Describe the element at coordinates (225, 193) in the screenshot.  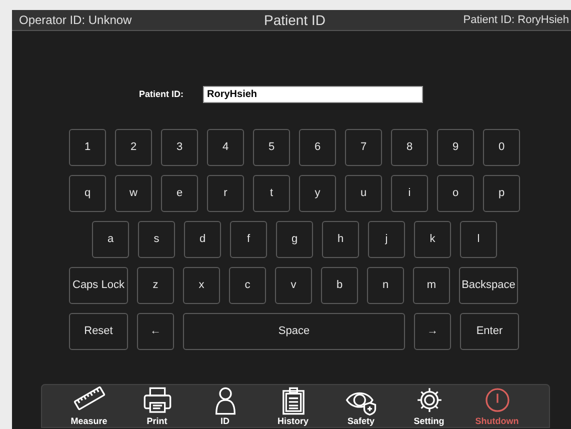
I see `keyboard-key: r` at that location.